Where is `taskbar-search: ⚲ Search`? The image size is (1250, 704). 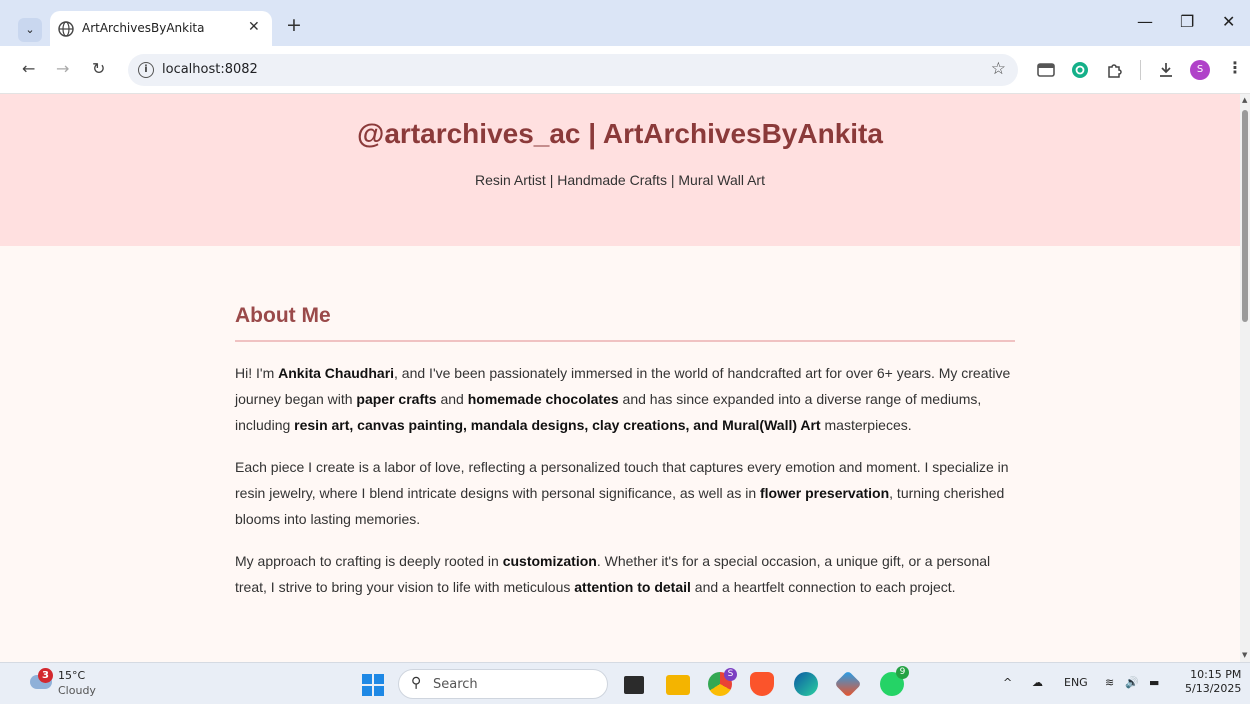 taskbar-search: ⚲ Search is located at coordinates (503, 684).